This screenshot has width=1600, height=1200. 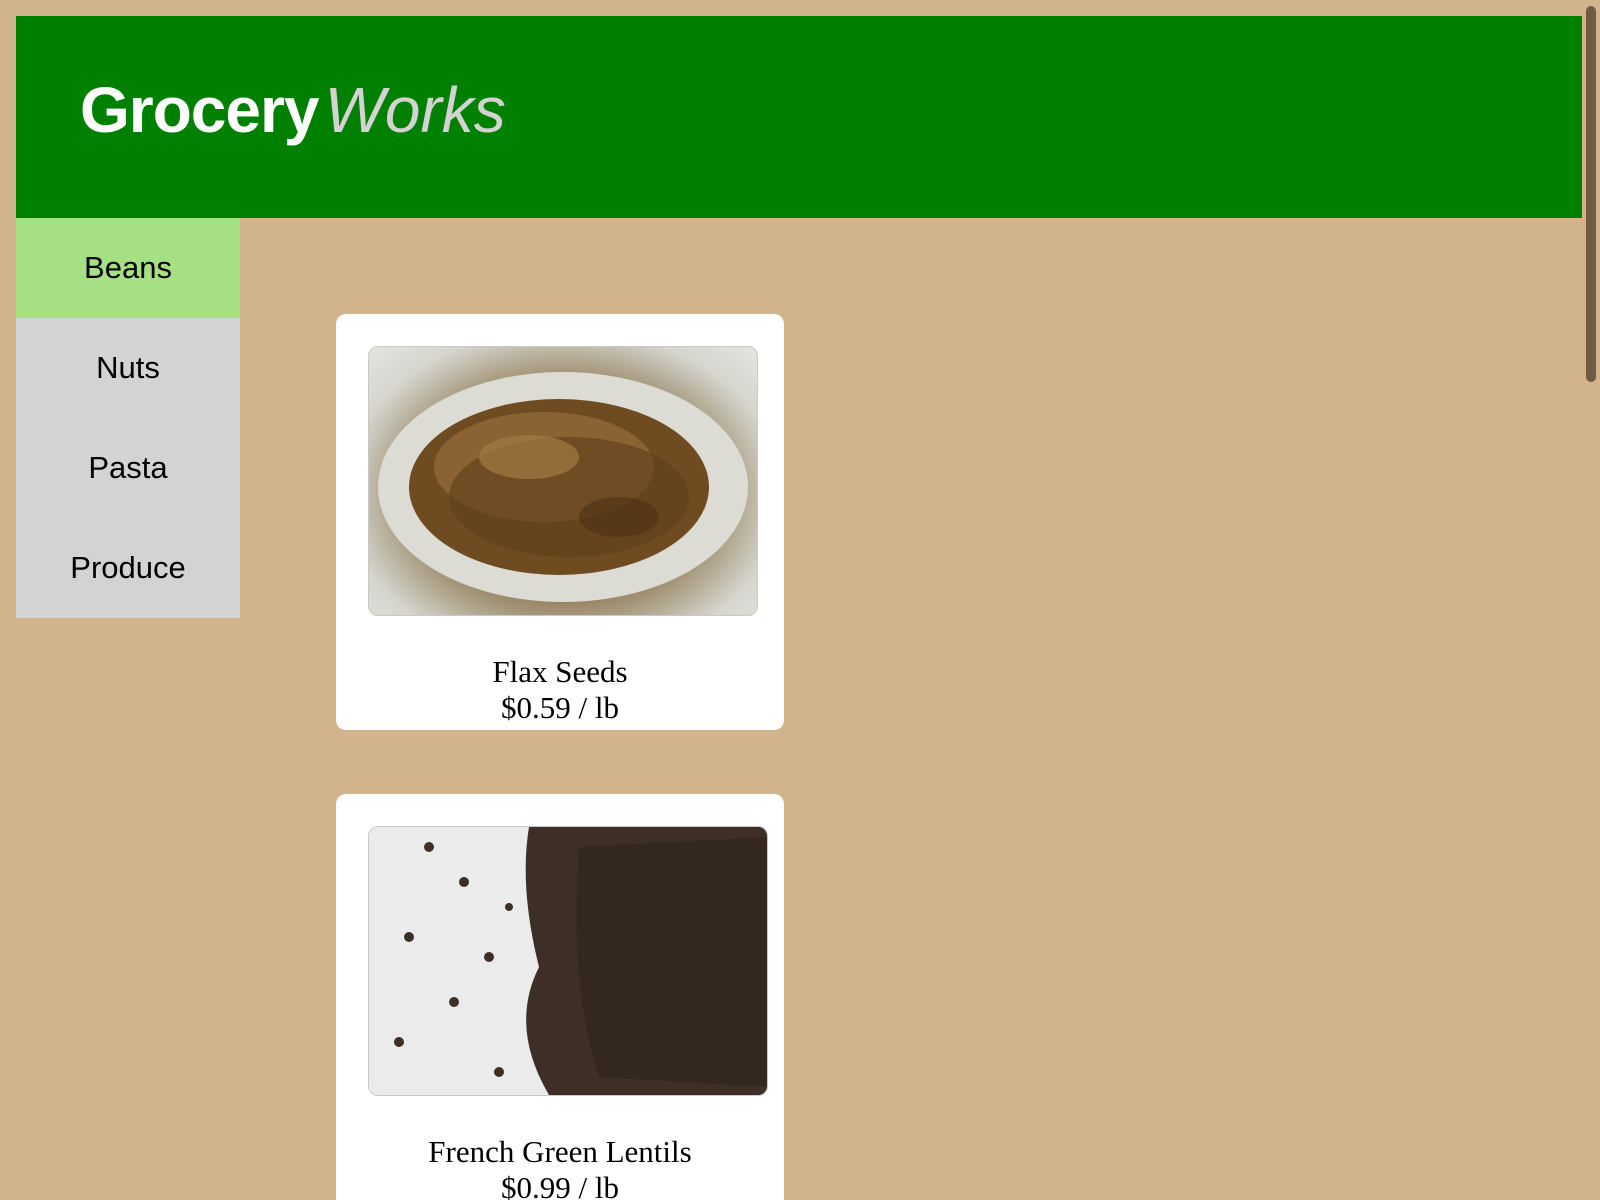 What do you see at coordinates (560, 1185) in the screenshot?
I see `product-price: $0.99 / lb` at bounding box center [560, 1185].